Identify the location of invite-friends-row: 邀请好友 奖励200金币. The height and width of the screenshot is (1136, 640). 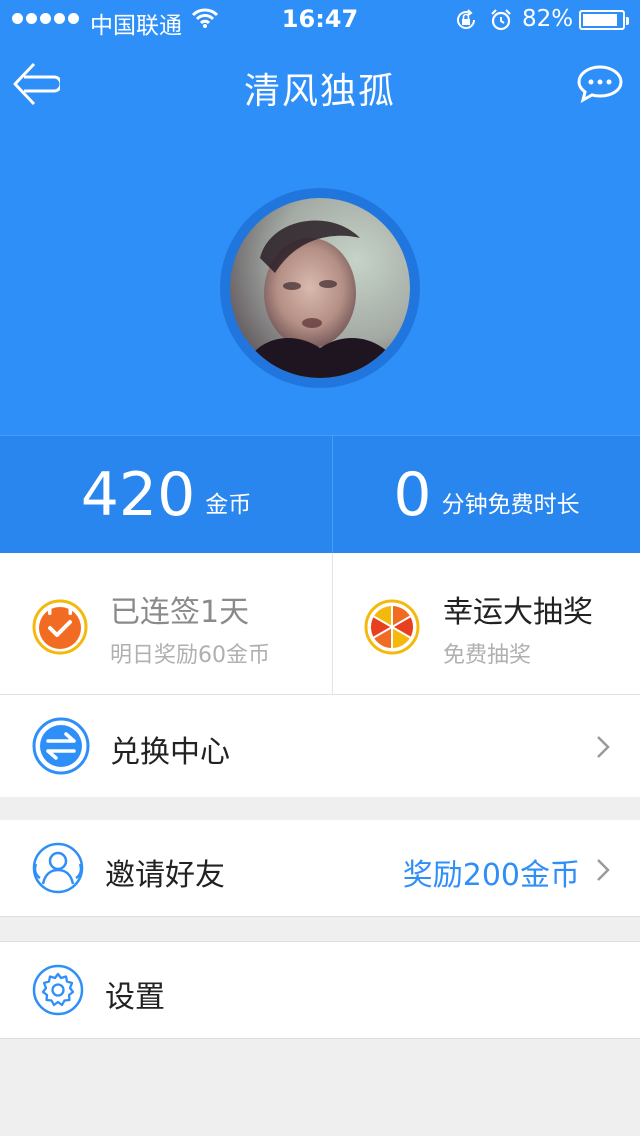
(320, 868).